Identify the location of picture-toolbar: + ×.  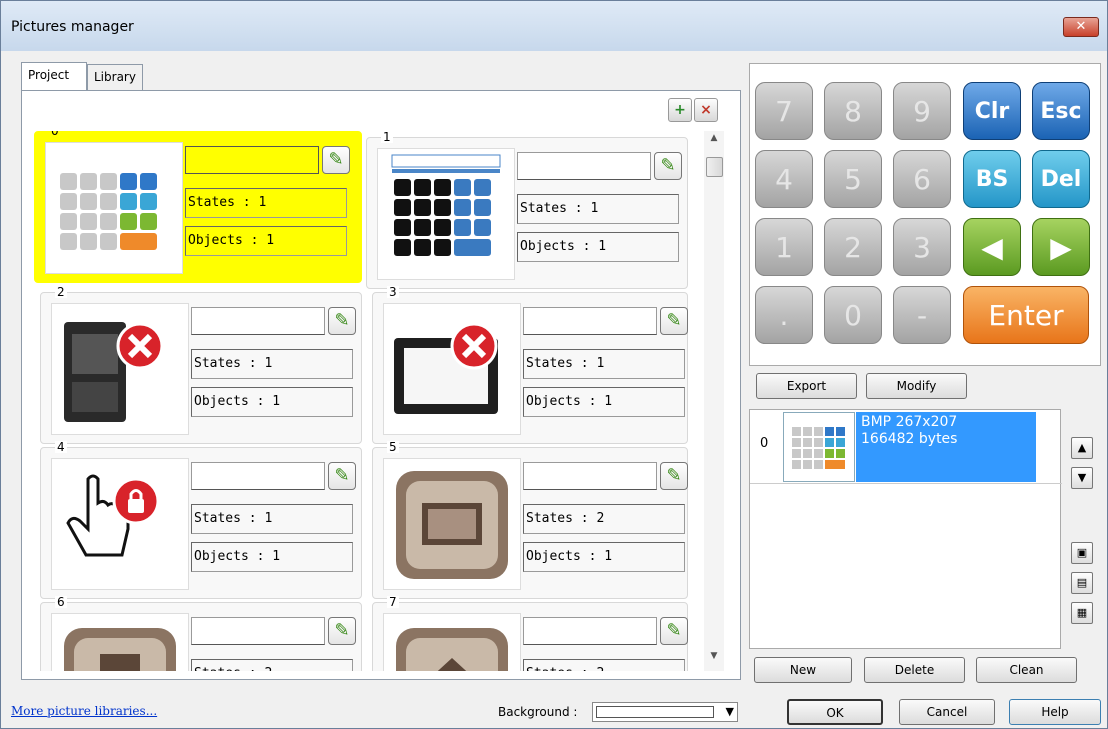
(692, 110).